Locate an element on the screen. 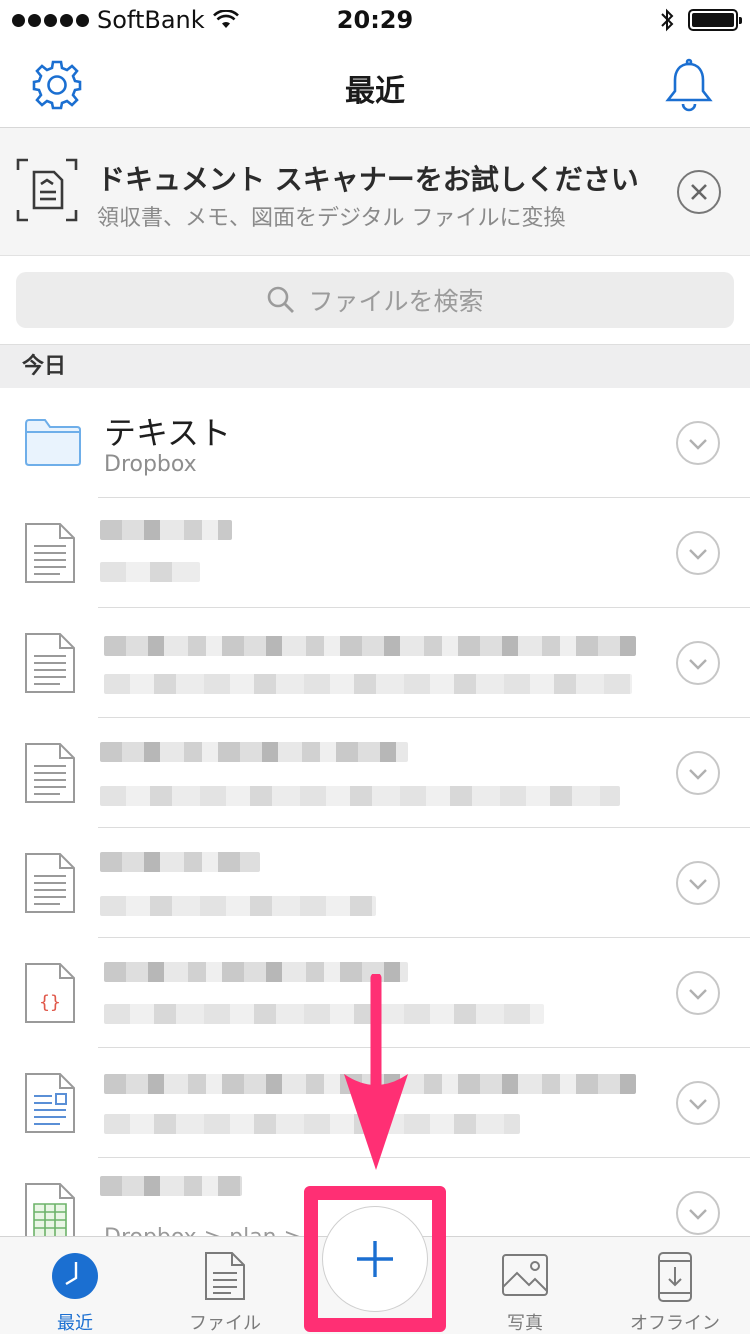 Image resolution: width=750 pixels, height=1334 pixels. status-right is located at coordinates (701, 20).